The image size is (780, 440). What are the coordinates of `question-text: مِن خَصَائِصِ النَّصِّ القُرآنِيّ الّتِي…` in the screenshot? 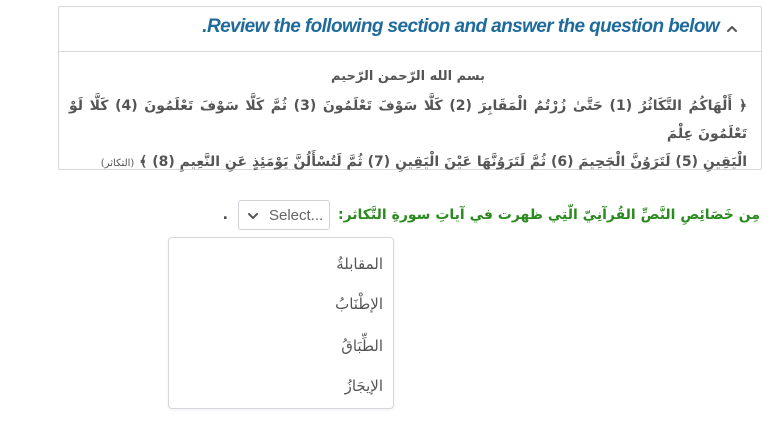 It's located at (548, 215).